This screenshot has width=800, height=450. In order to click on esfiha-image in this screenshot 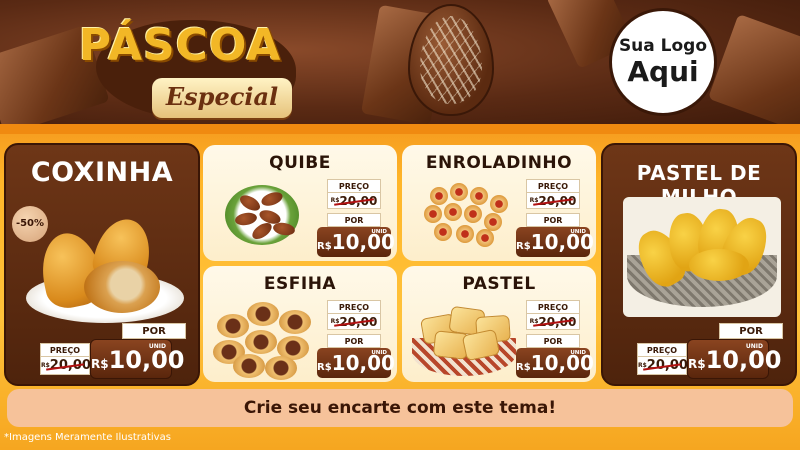, I will do `click(264, 339)`.